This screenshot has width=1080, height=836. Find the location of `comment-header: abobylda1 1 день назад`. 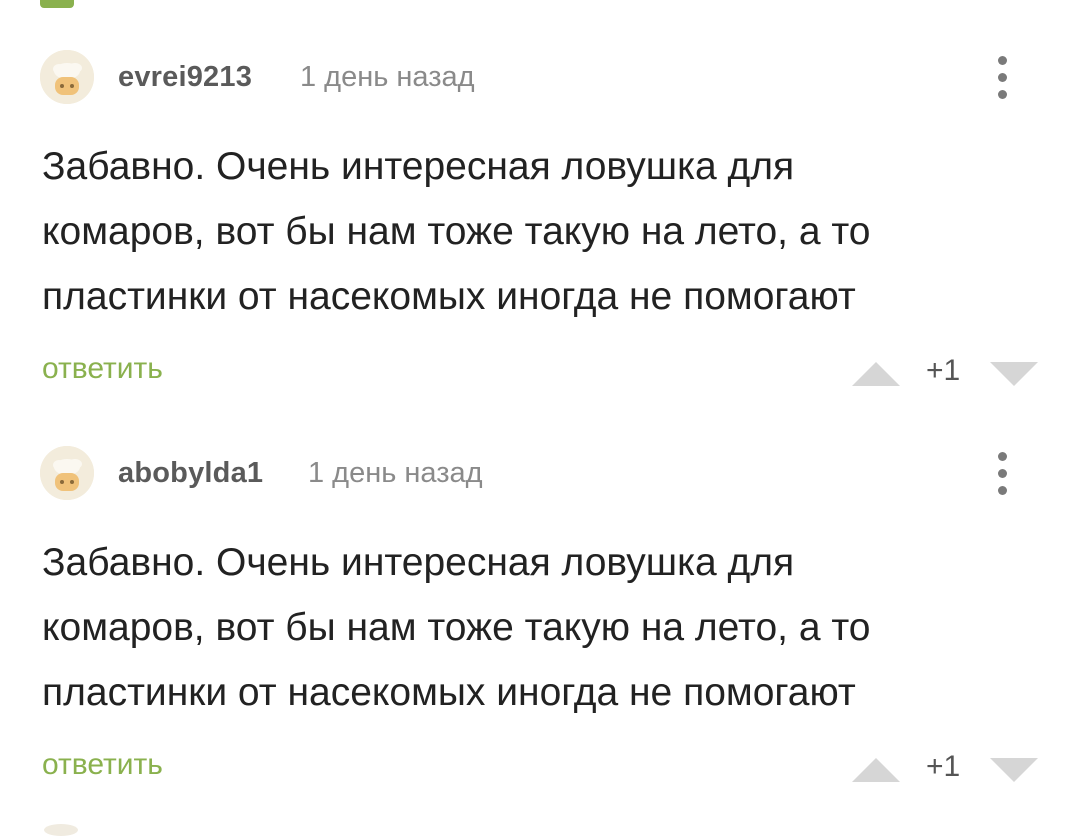

comment-header: abobylda1 1 день назад is located at coordinates (540, 473).